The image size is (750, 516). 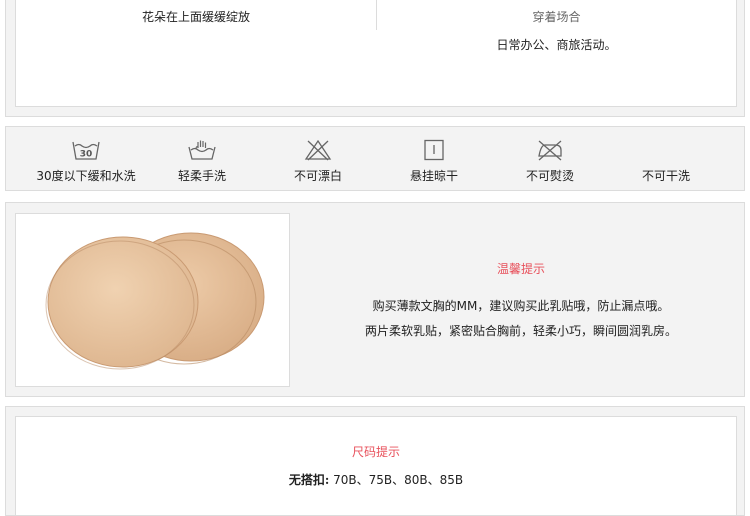 What do you see at coordinates (520, 331) in the screenshot?
I see `tips-line-2: 两片柔软乳贴，紧密贴合胸前，轻柔小巧，瞬间圆润乳房。` at bounding box center [520, 331].